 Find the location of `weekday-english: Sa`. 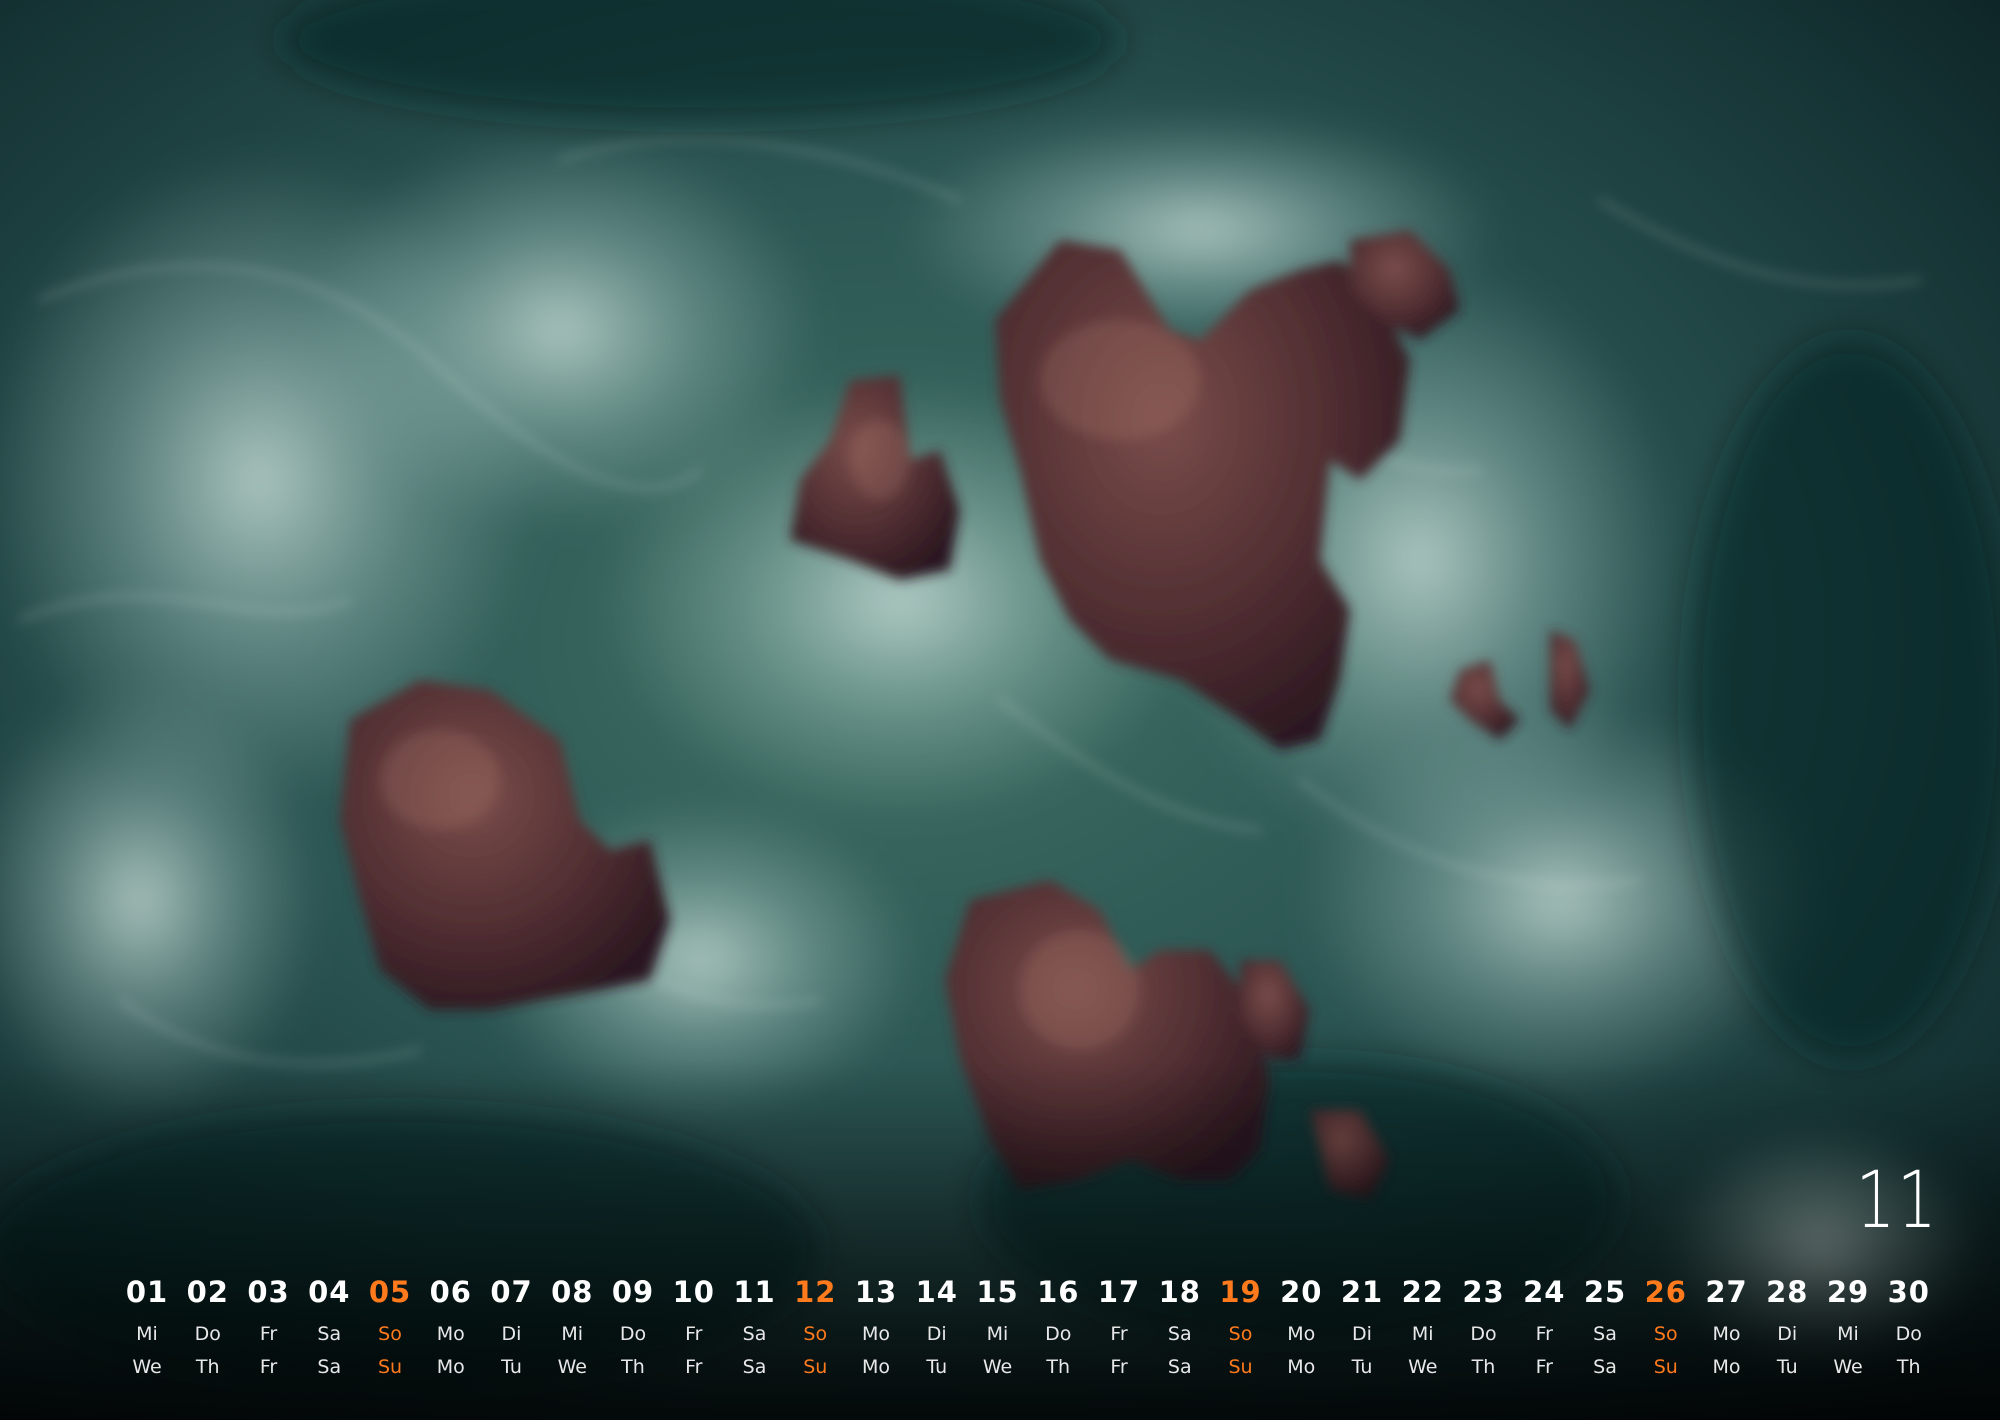

weekday-english: Sa is located at coordinates (1605, 1367).